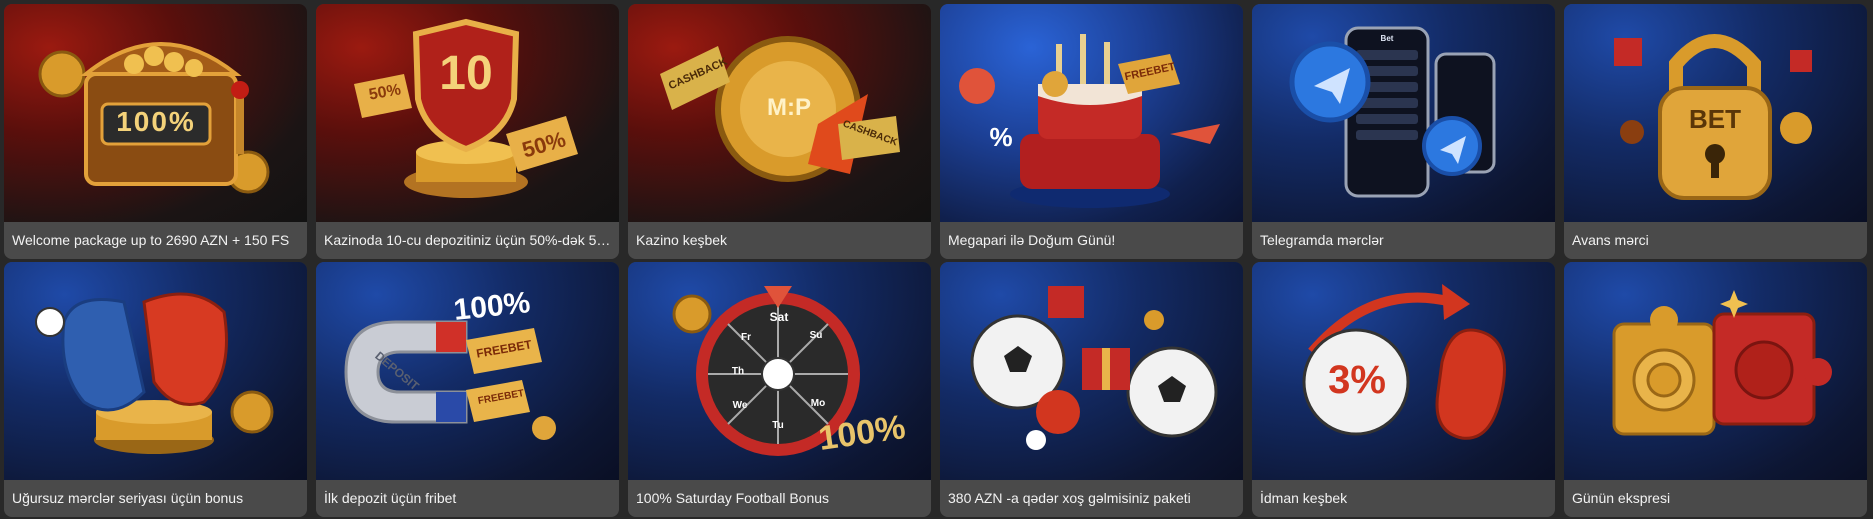 Image resolution: width=1873 pixels, height=519 pixels. Describe the element at coordinates (1357, 380) in the screenshot. I see `art-label-3-percent: 3%` at that location.